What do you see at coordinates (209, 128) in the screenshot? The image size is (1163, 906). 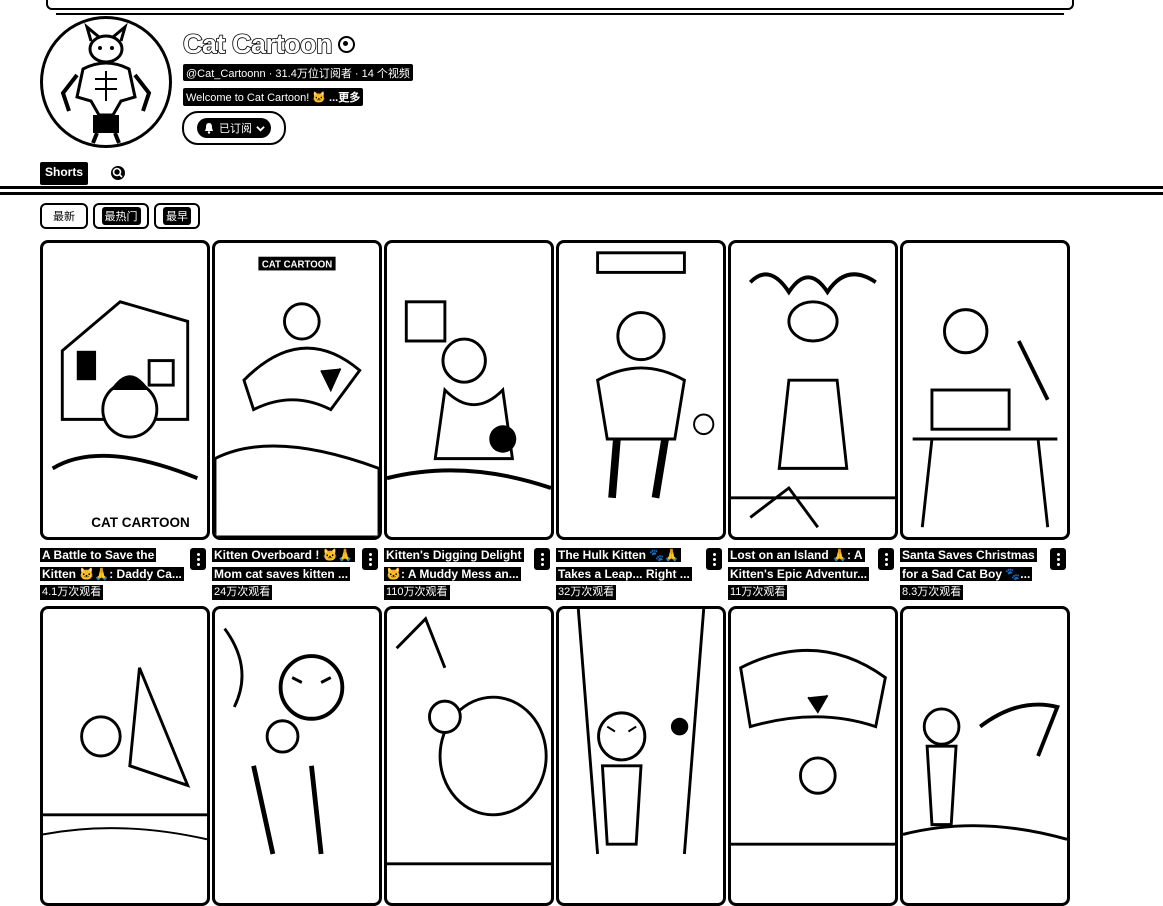 I see `bell-icon` at bounding box center [209, 128].